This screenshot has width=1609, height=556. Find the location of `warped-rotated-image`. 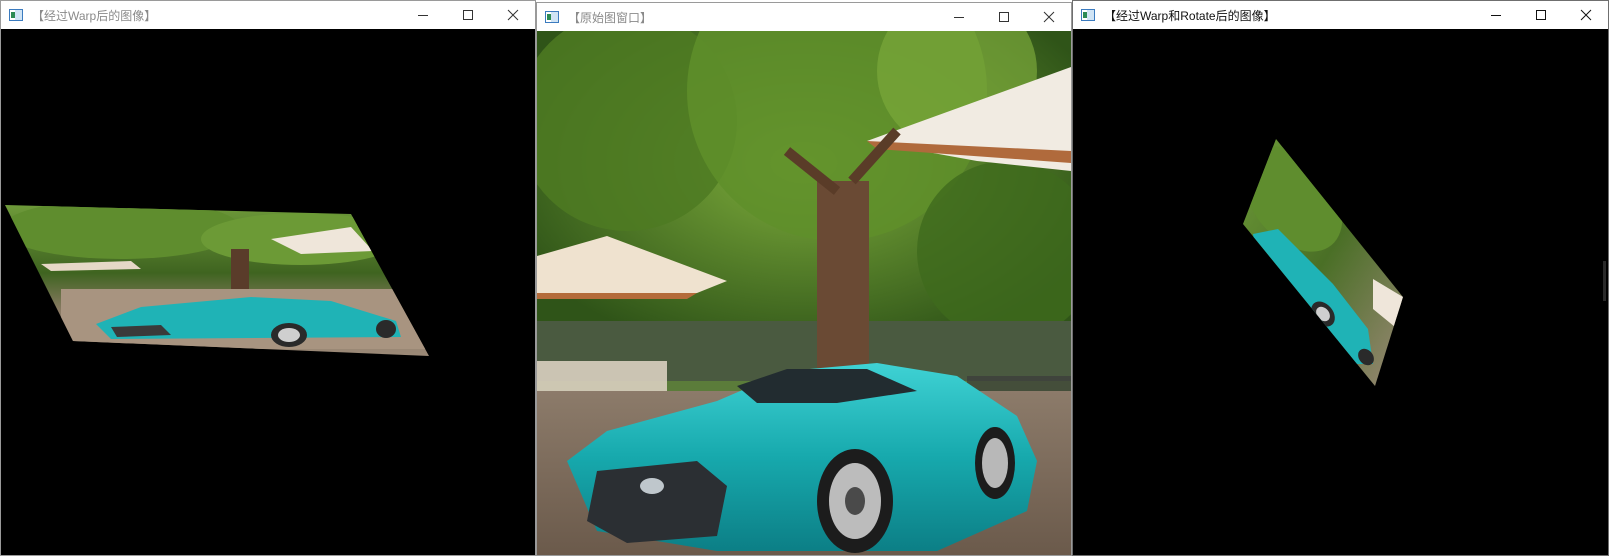

warped-rotated-image is located at coordinates (1424, 262).